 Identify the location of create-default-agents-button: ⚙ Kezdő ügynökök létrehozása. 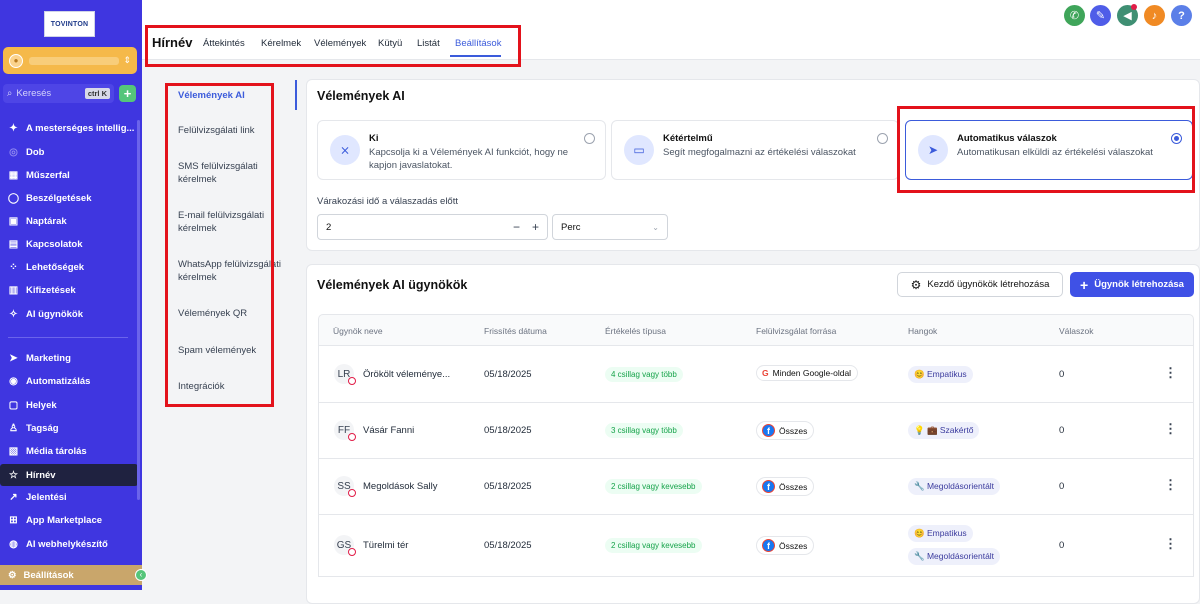
(980, 284).